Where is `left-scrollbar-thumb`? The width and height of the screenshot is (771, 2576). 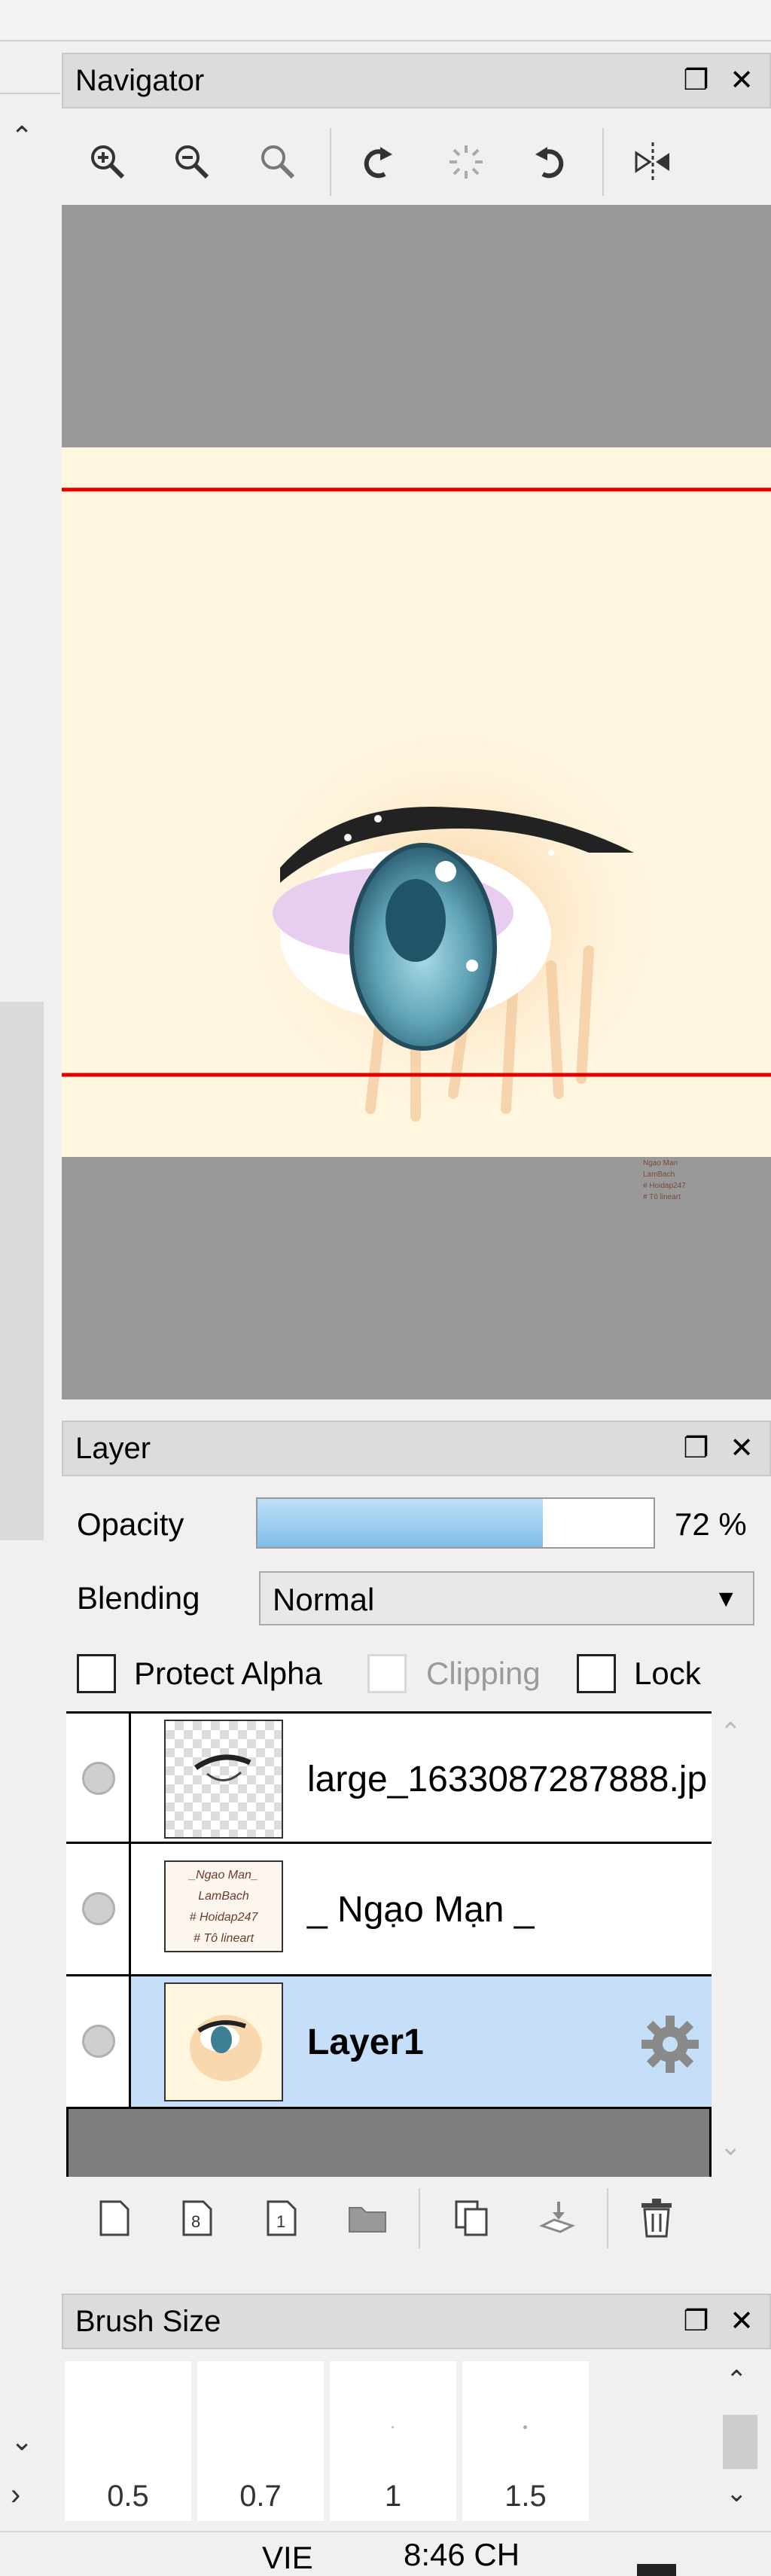
left-scrollbar-thumb is located at coordinates (22, 1271).